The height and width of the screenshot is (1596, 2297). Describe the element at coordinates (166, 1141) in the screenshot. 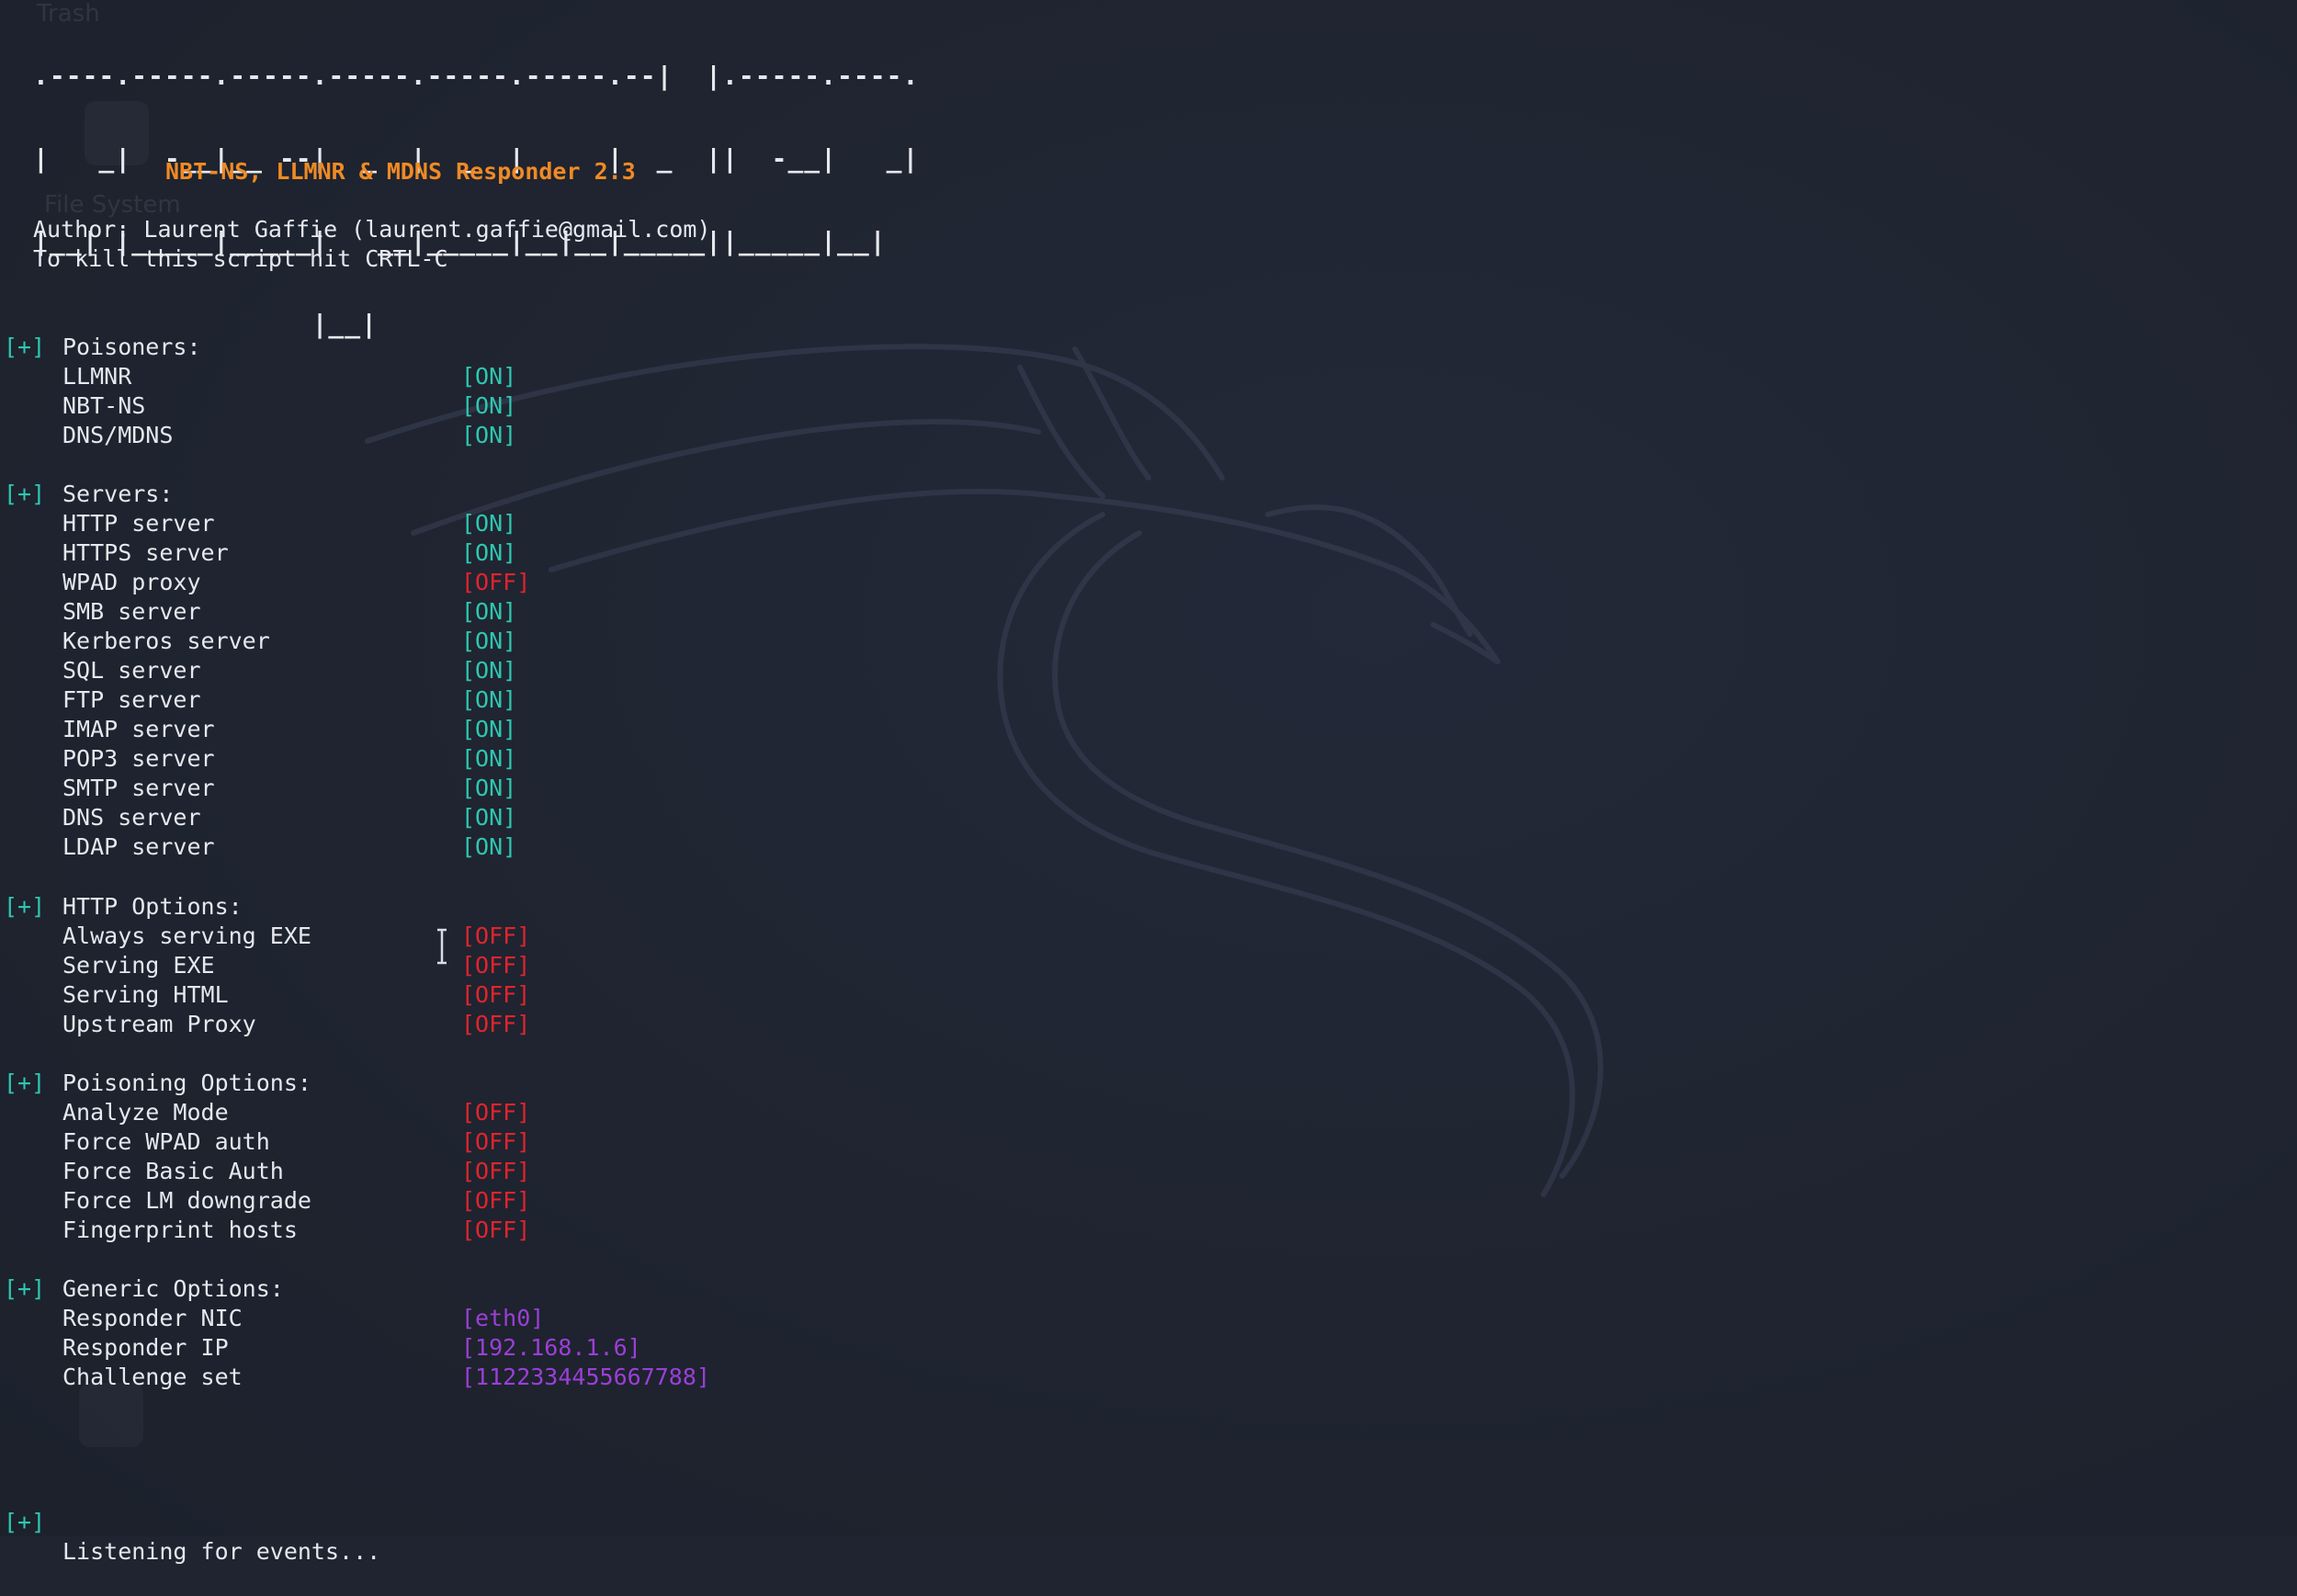

I see `option-label: Force WPAD auth` at that location.